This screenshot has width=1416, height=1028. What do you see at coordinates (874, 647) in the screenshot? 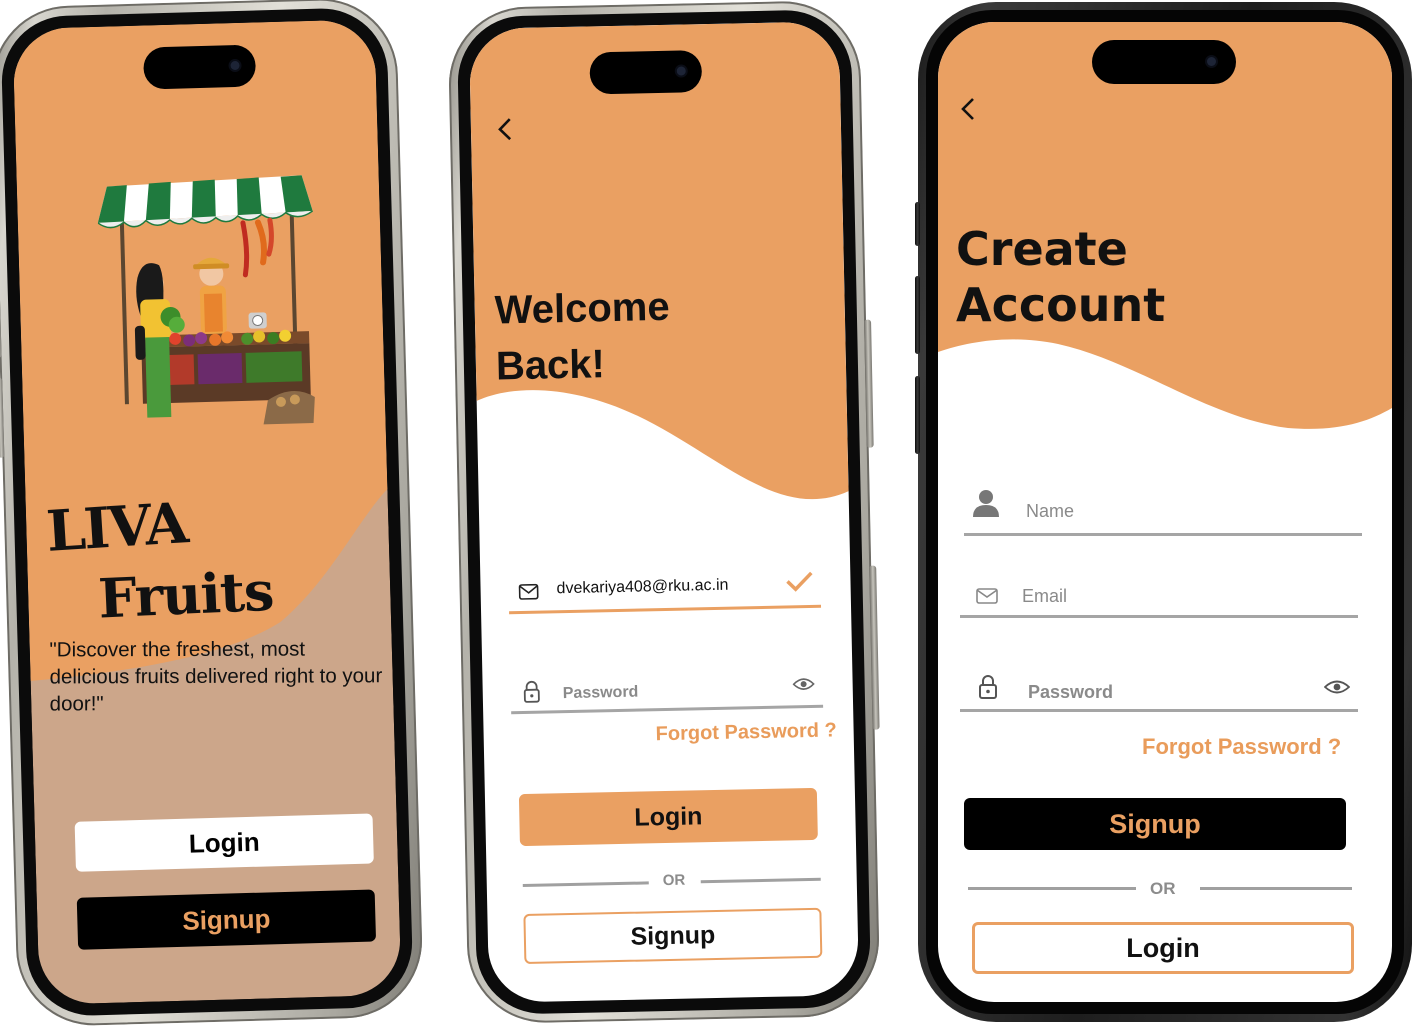
I see `camera-control-button` at bounding box center [874, 647].